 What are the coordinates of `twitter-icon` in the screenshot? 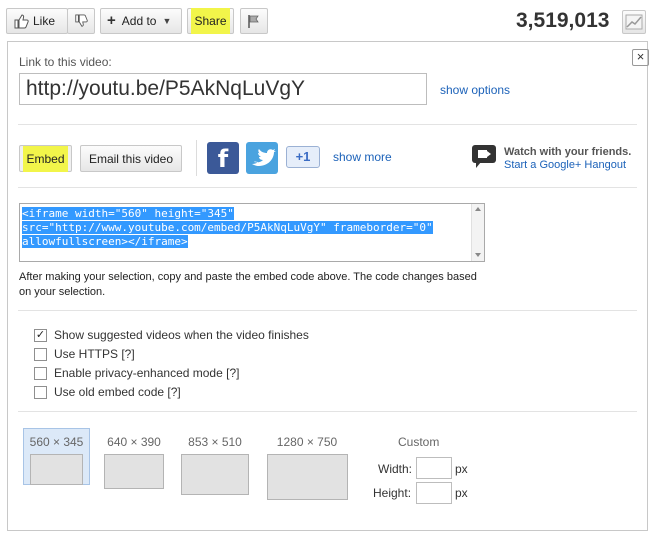 It's located at (262, 158).